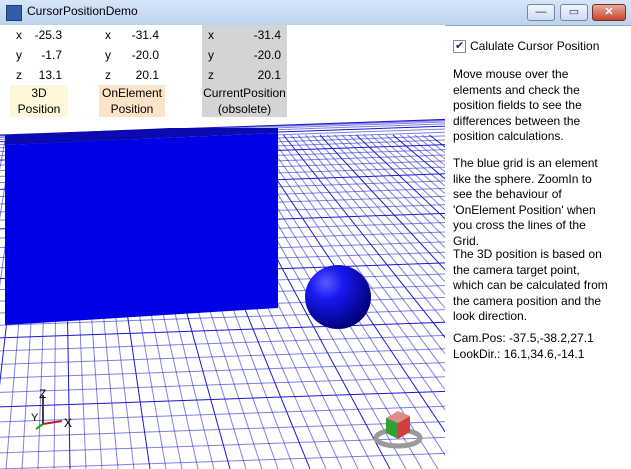 The height and width of the screenshot is (469, 631). Describe the element at coordinates (338, 297) in the screenshot. I see `sphere` at that location.